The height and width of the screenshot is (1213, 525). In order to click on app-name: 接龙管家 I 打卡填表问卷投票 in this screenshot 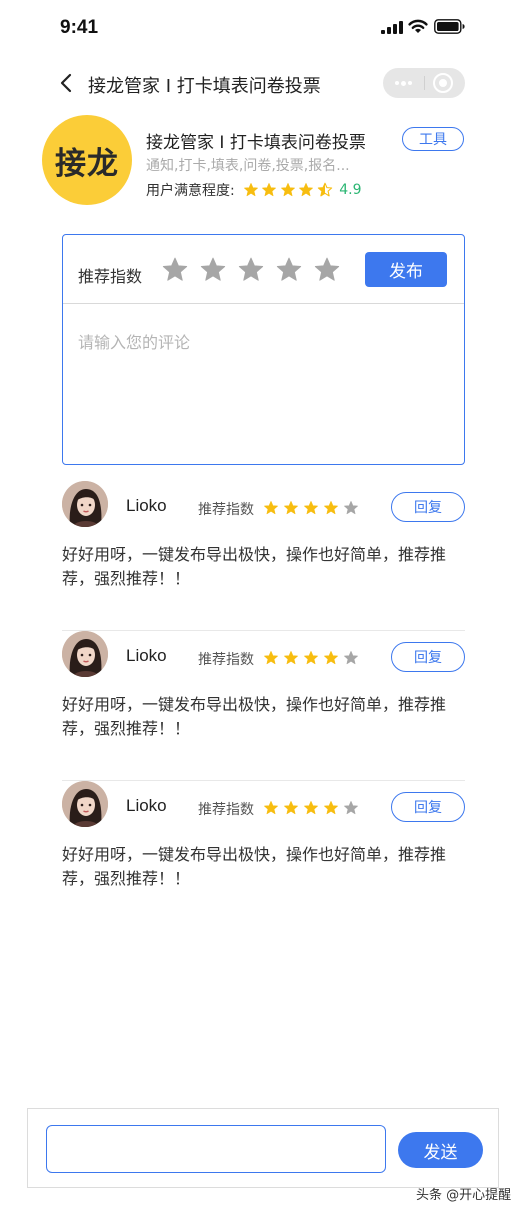, I will do `click(256, 143)`.